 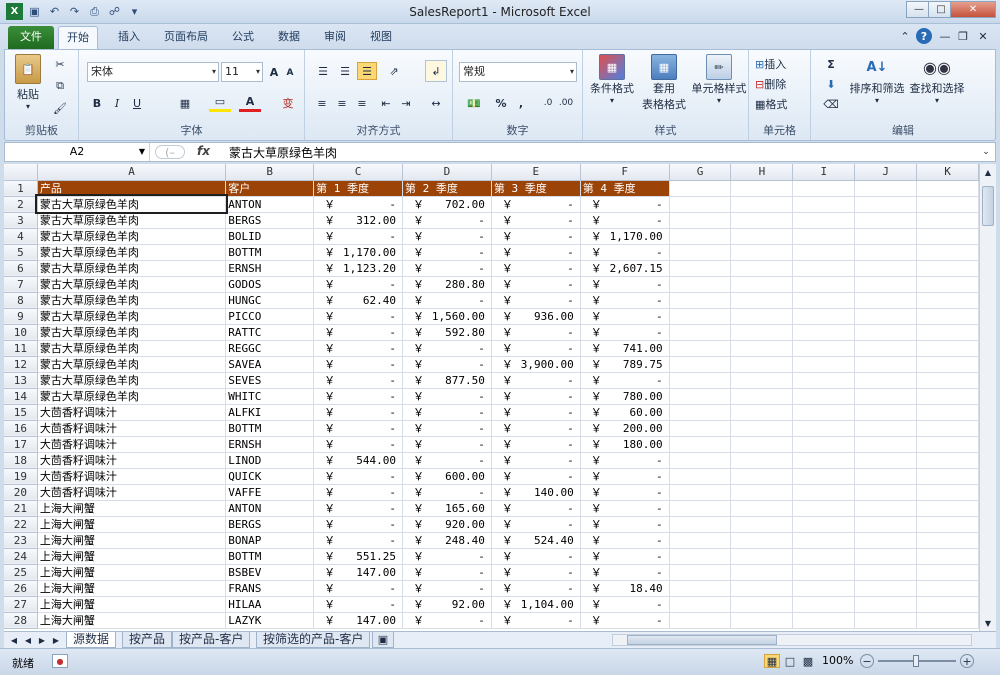 What do you see at coordinates (270, 428) in the screenshot?
I see `customer-cell: BOTTM` at bounding box center [270, 428].